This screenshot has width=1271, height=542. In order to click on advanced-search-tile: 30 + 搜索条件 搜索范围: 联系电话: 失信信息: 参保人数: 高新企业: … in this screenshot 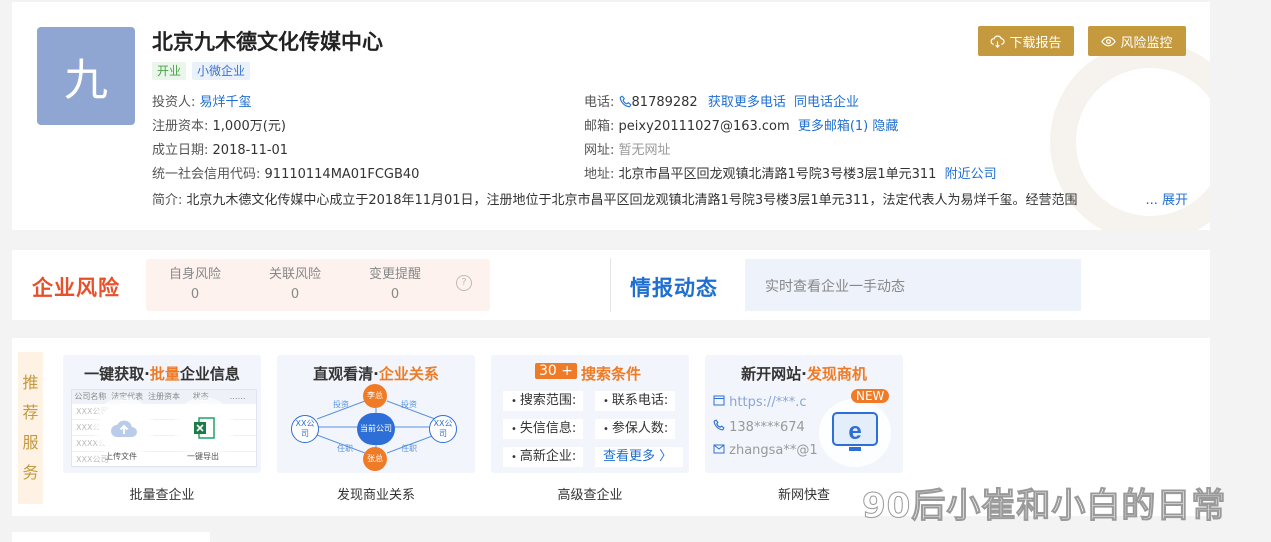, I will do `click(590, 414)`.